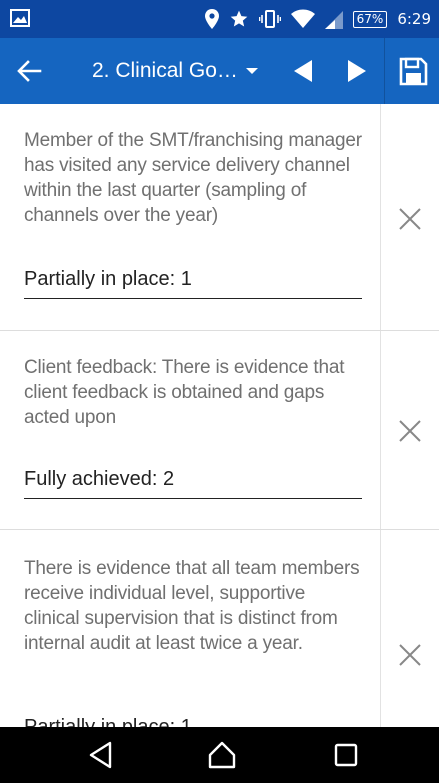  Describe the element at coordinates (370, 19) in the screenshot. I see `battery-icon: 67%` at that location.